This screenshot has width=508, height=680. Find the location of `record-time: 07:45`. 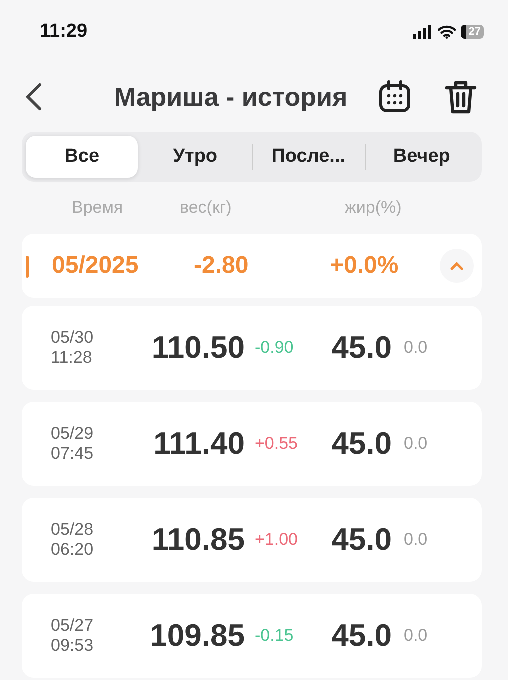

record-time: 07:45 is located at coordinates (73, 454).